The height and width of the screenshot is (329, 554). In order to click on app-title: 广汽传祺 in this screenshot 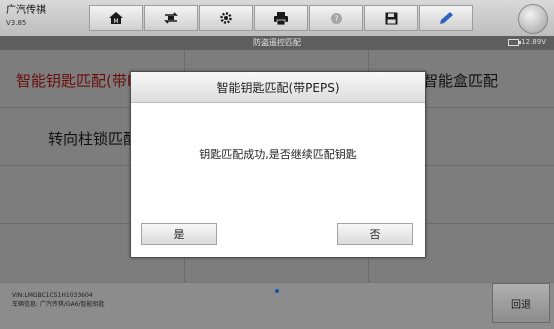, I will do `click(26, 10)`.